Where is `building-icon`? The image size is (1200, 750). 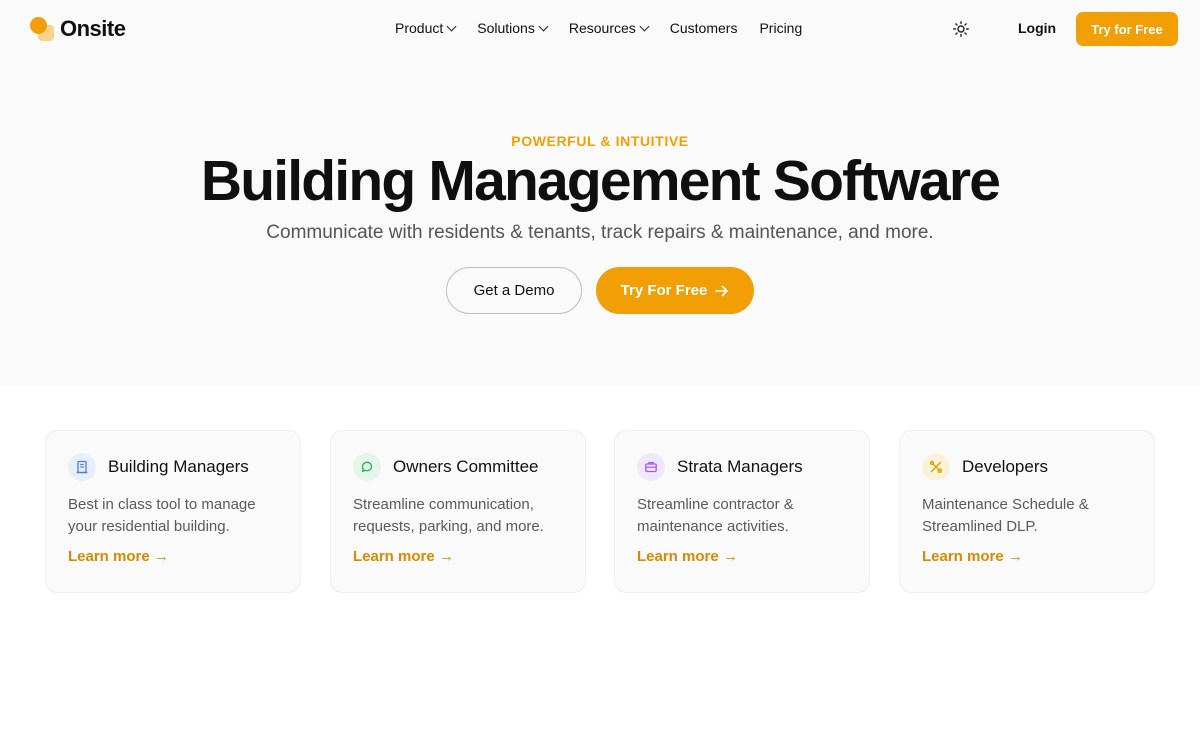 building-icon is located at coordinates (82, 467).